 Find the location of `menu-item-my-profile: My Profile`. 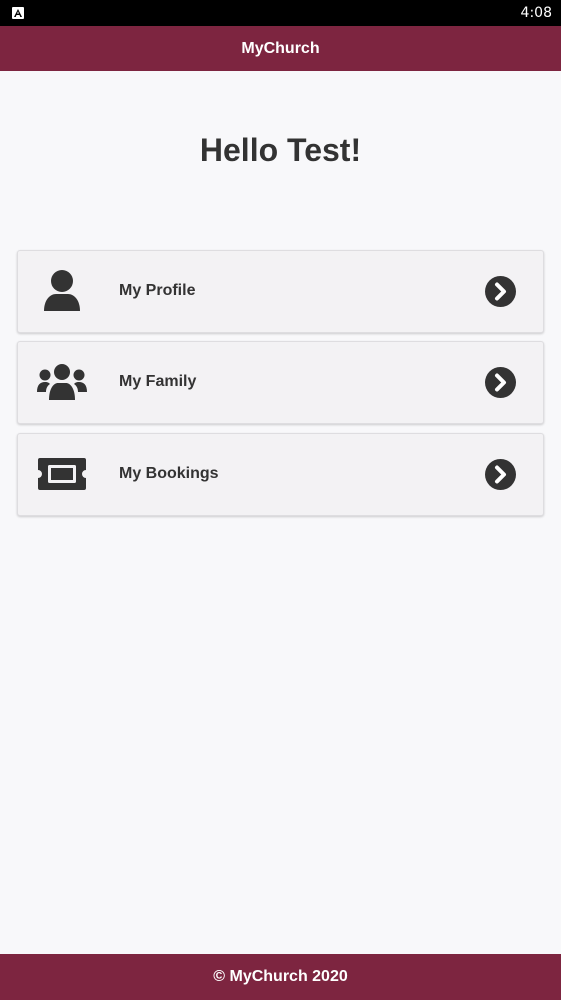

menu-item-my-profile: My Profile is located at coordinates (280, 291).